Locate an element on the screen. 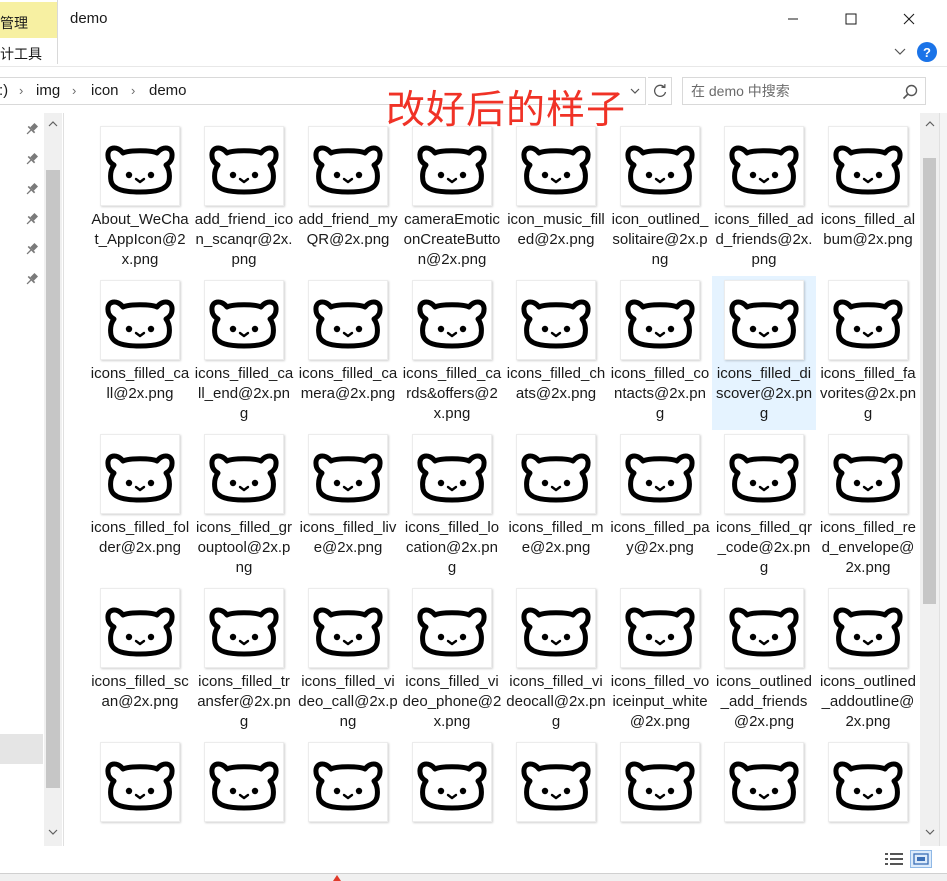  ribbon-tab-picture-tools: 计工具 is located at coordinates (28, 53).